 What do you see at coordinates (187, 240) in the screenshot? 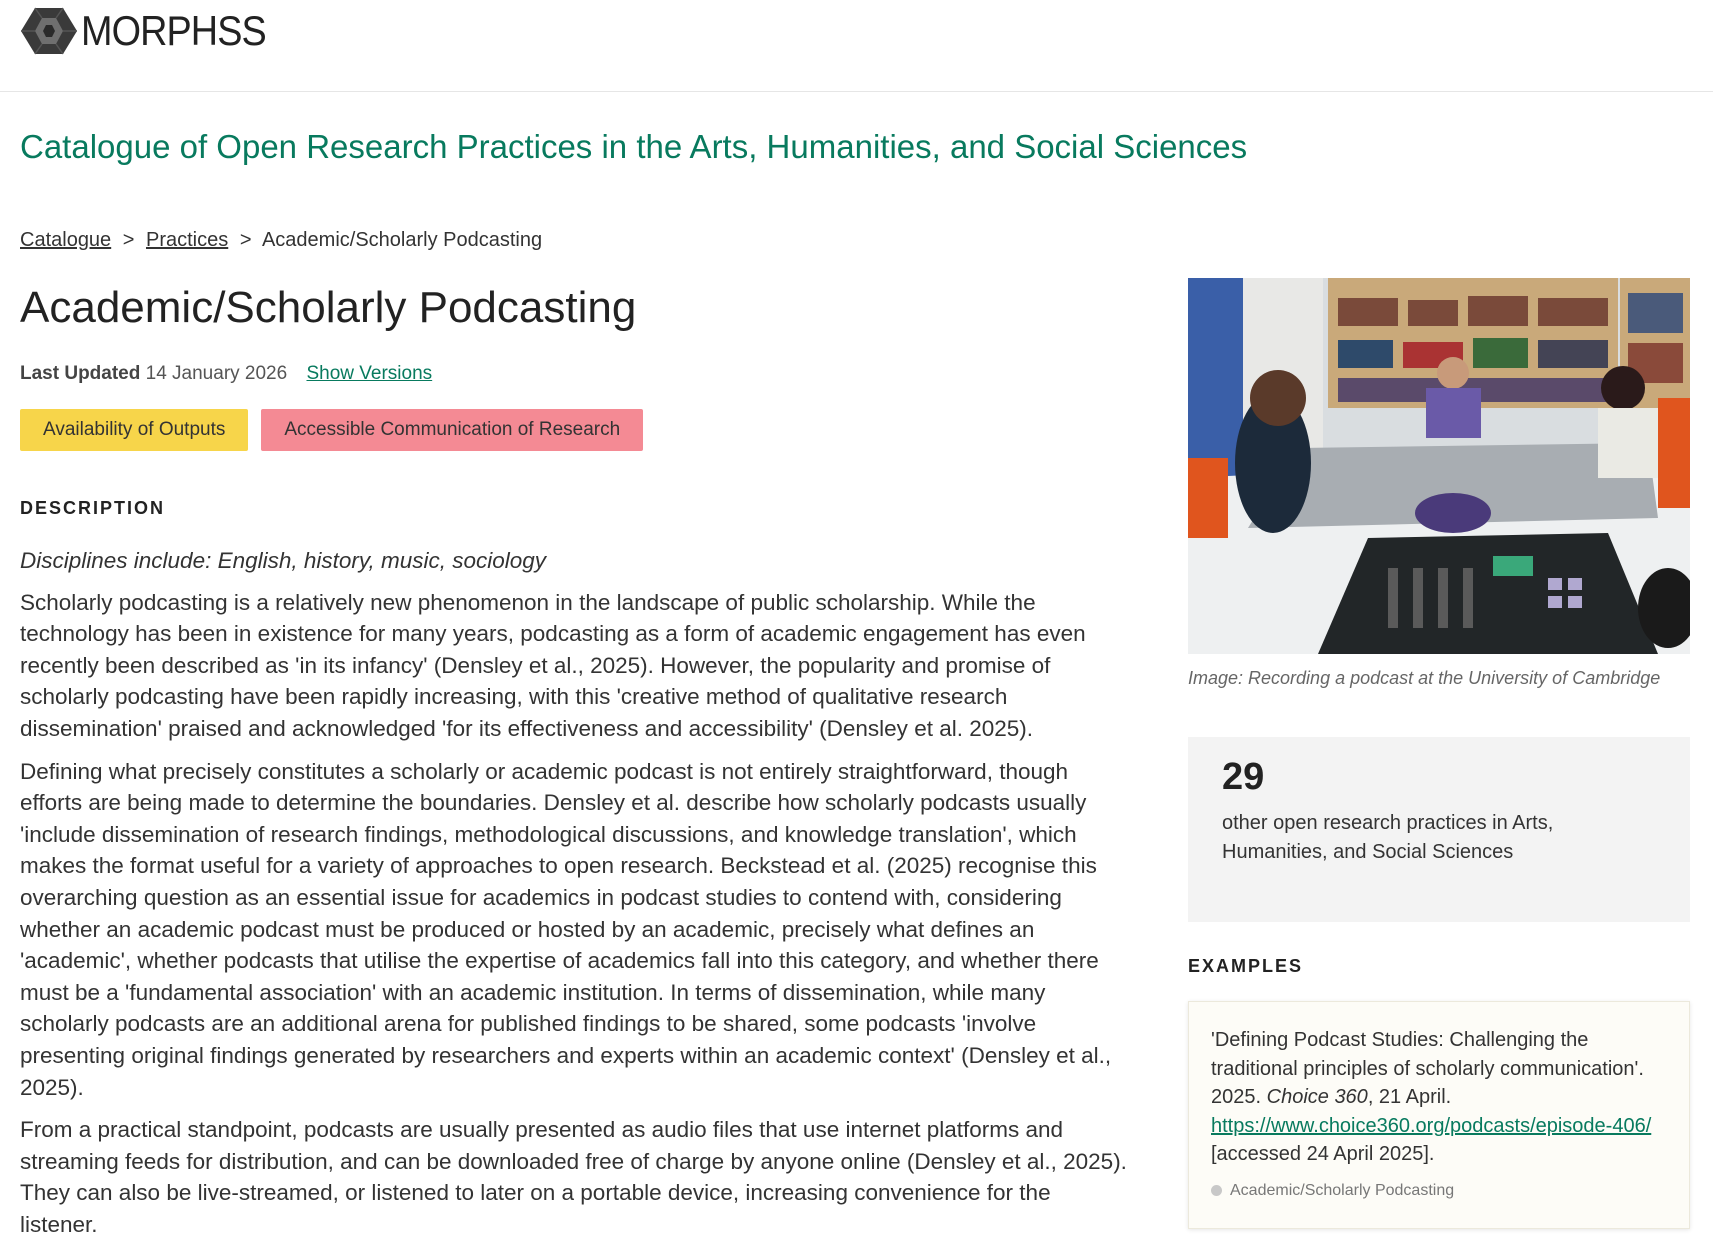
I see `breadcrumb-practices-link: Practices` at bounding box center [187, 240].